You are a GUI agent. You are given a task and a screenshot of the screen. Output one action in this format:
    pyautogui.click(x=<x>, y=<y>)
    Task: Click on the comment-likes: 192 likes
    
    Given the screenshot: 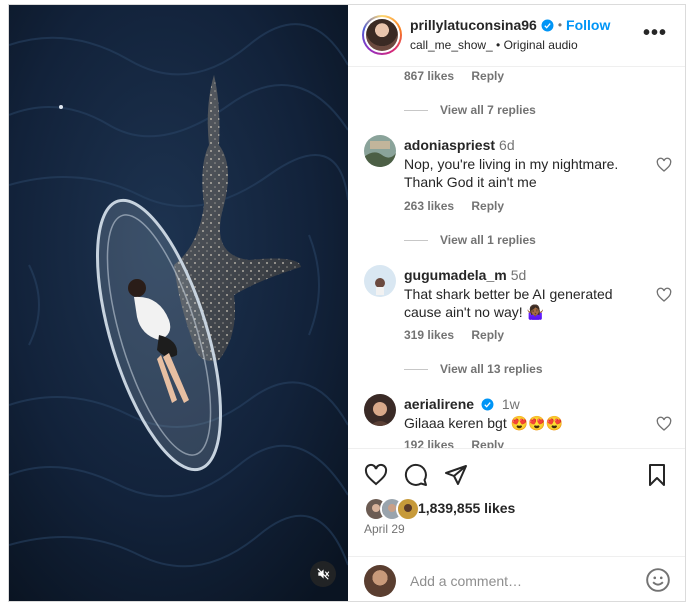 What is the action you would take?
    pyautogui.click(x=429, y=443)
    